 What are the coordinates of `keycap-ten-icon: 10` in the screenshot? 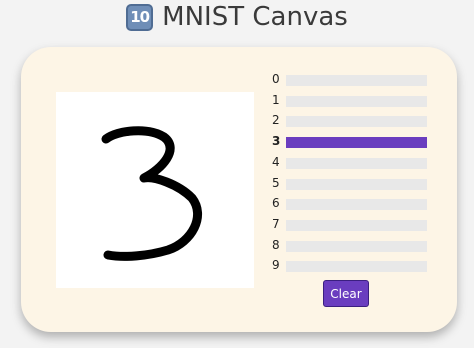 It's located at (140, 17).